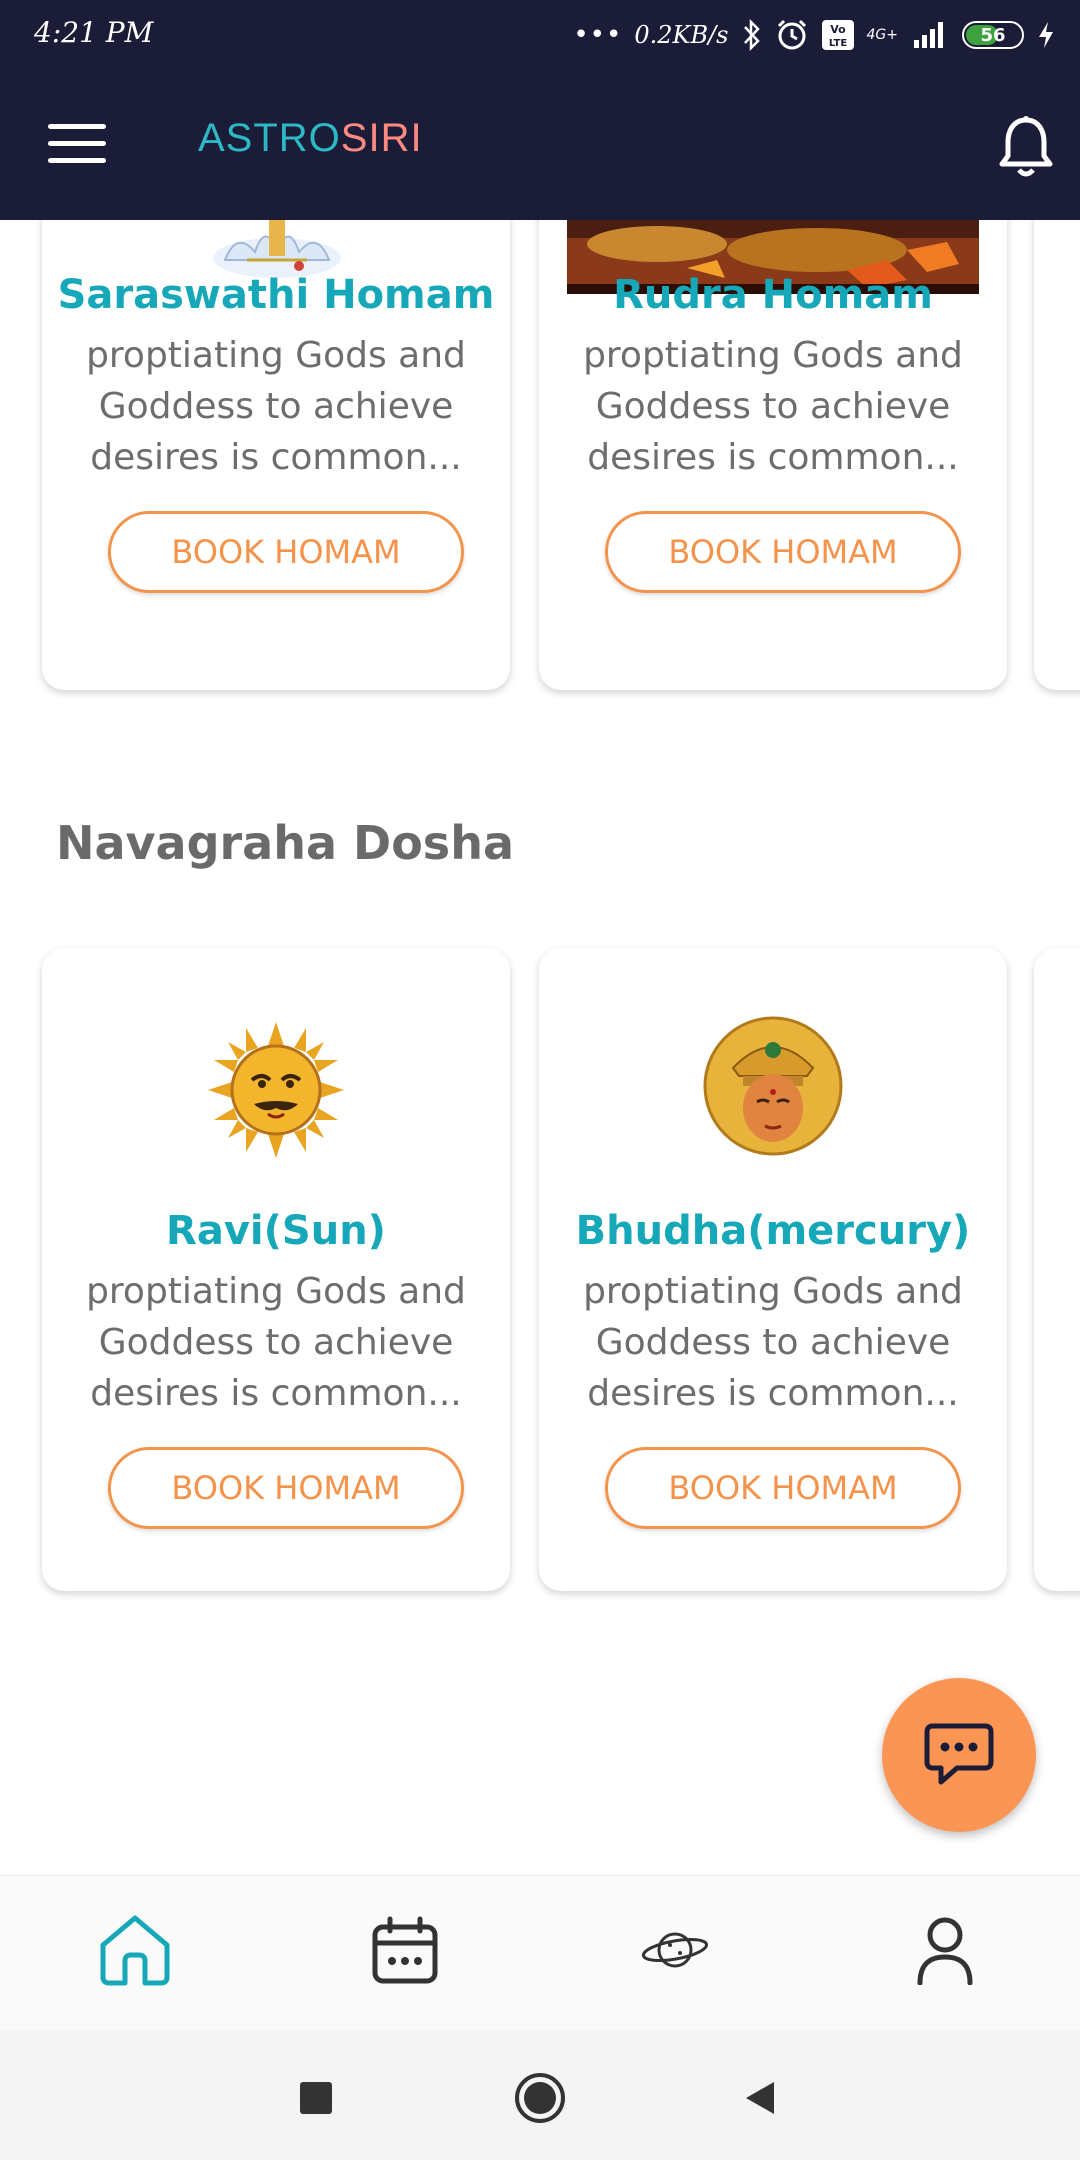 The width and height of the screenshot is (1080, 2160). Describe the element at coordinates (1057, 455) in the screenshot. I see `homam-card-peek` at that location.